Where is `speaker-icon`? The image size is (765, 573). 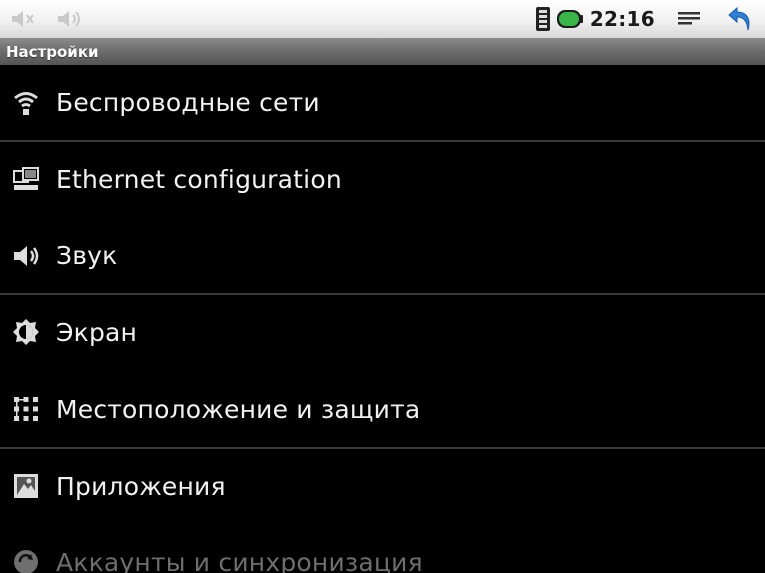 speaker-icon is located at coordinates (26, 256).